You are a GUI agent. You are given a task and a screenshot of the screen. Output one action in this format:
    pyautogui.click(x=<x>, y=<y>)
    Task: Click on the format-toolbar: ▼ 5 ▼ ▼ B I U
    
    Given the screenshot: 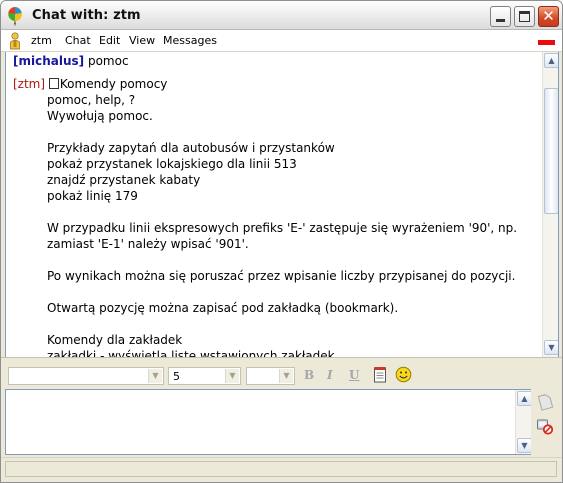 What is the action you would take?
    pyautogui.click(x=281, y=373)
    